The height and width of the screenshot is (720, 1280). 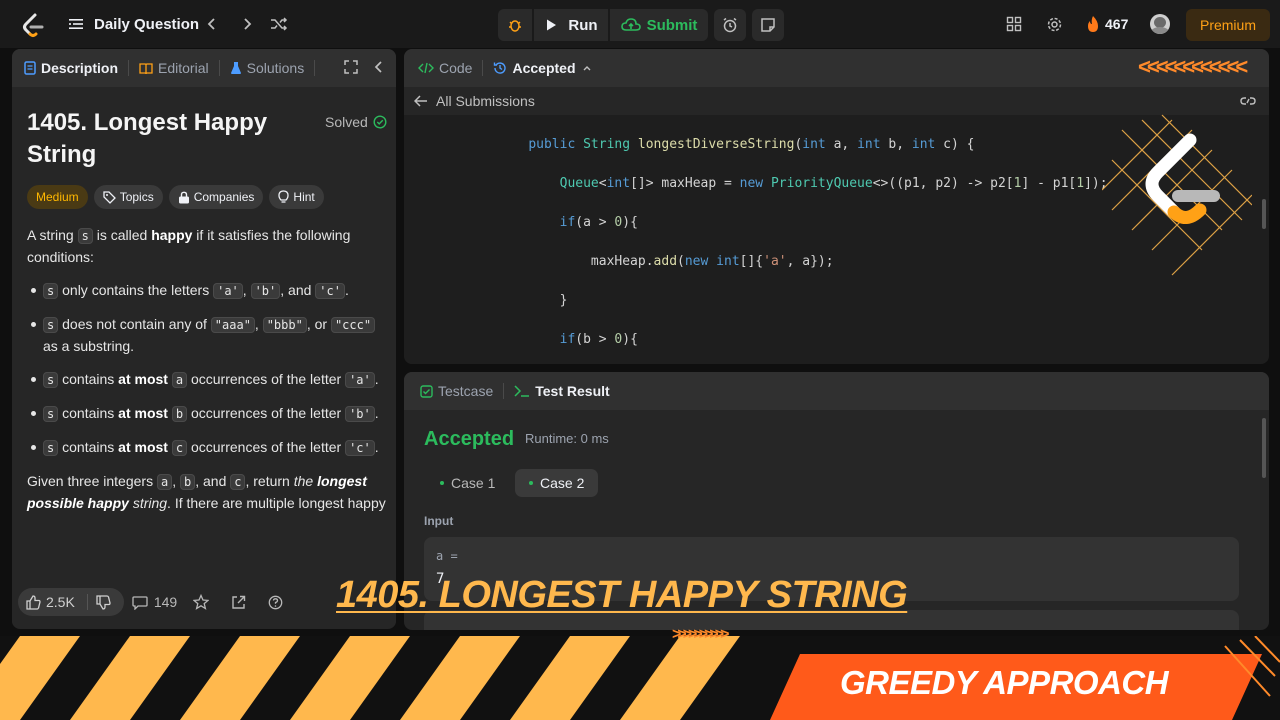 I want to click on code-scrollbar, so click(x=1264, y=214).